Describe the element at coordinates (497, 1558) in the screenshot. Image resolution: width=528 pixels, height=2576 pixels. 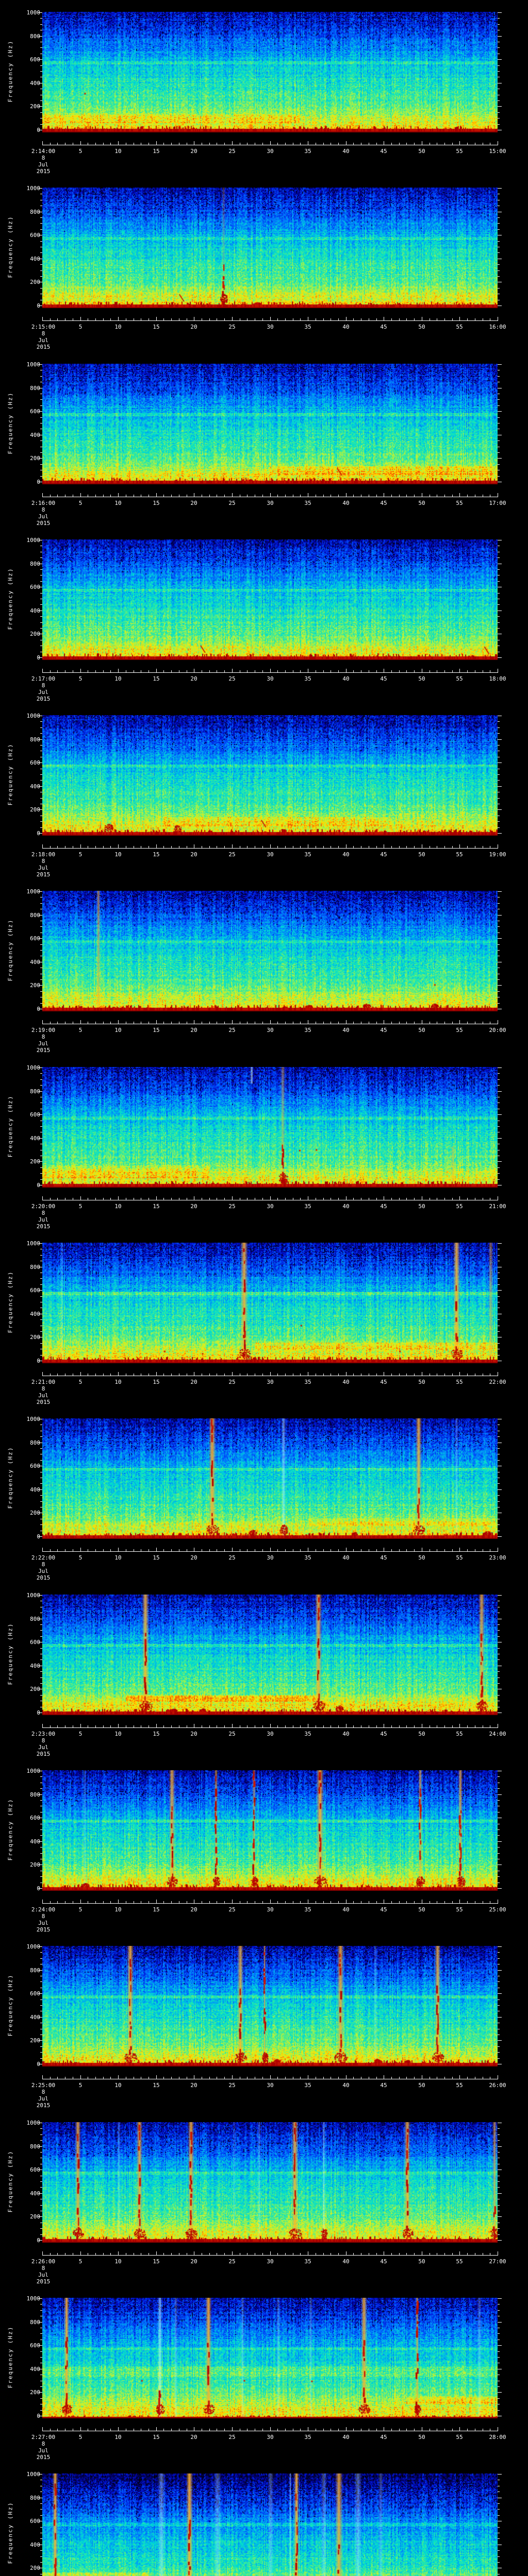
I see `x-axis-end-time-label: 23:00` at that location.